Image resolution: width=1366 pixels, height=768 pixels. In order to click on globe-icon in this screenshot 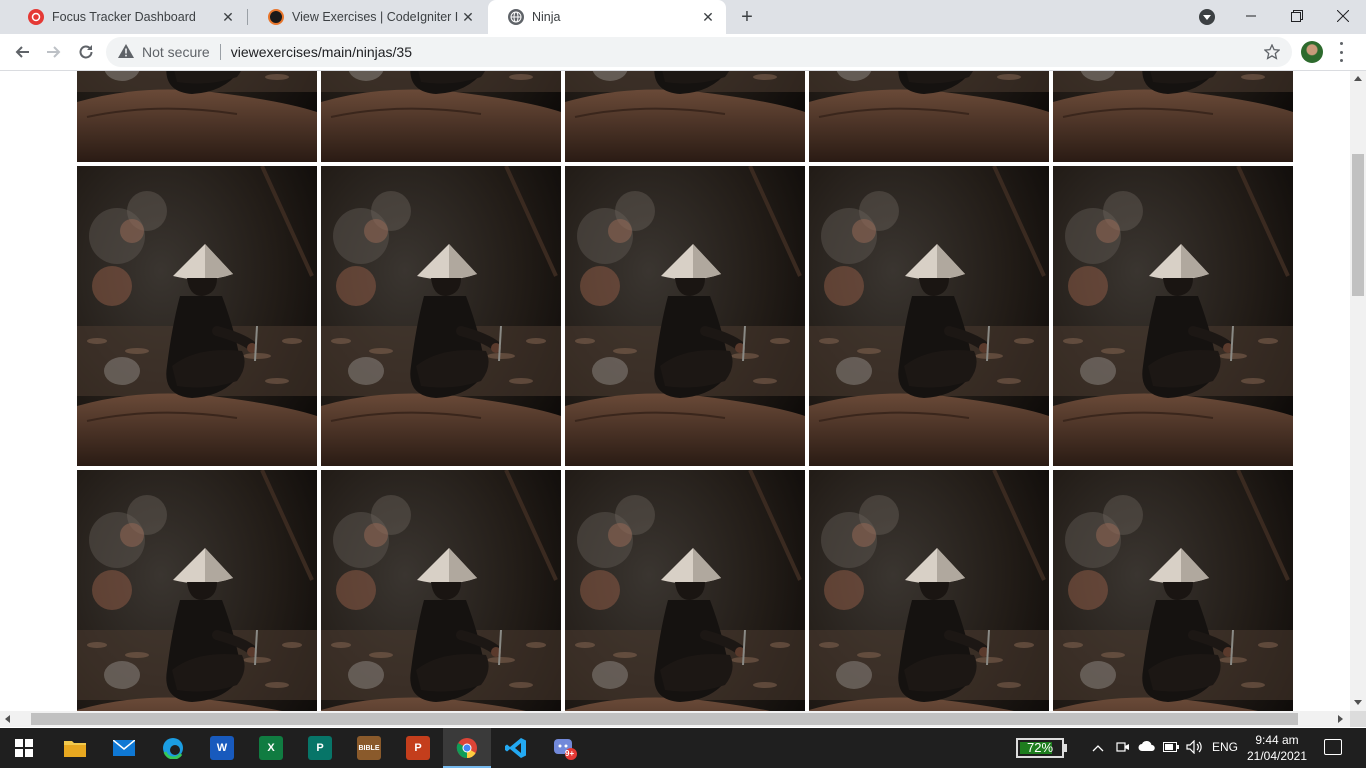, I will do `click(516, 17)`.